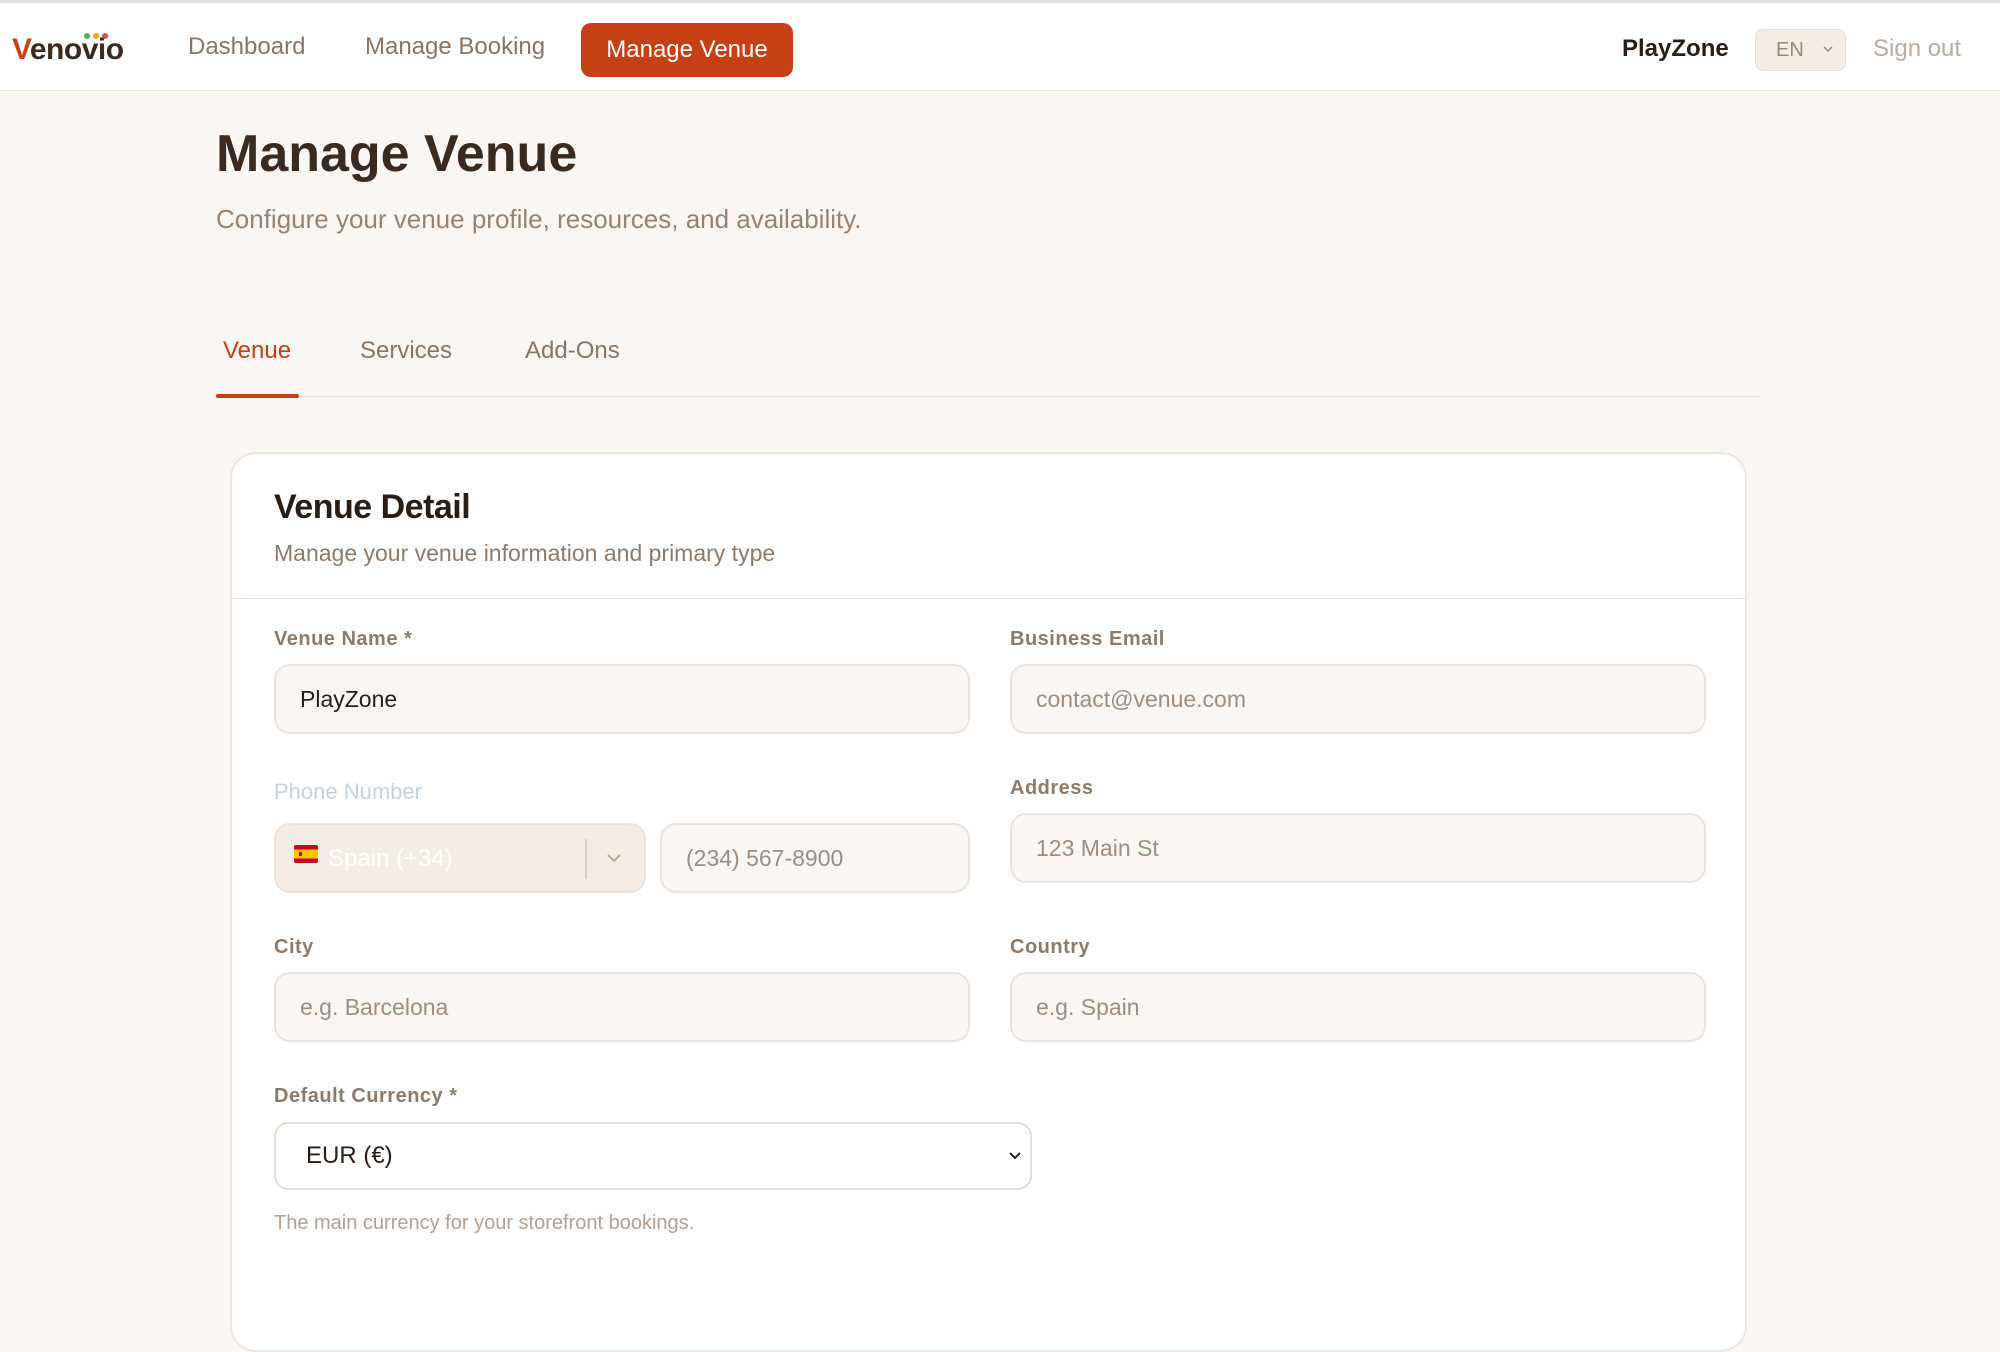 The height and width of the screenshot is (1352, 2000). What do you see at coordinates (372, 507) in the screenshot?
I see `card-title: Venue Detail` at bounding box center [372, 507].